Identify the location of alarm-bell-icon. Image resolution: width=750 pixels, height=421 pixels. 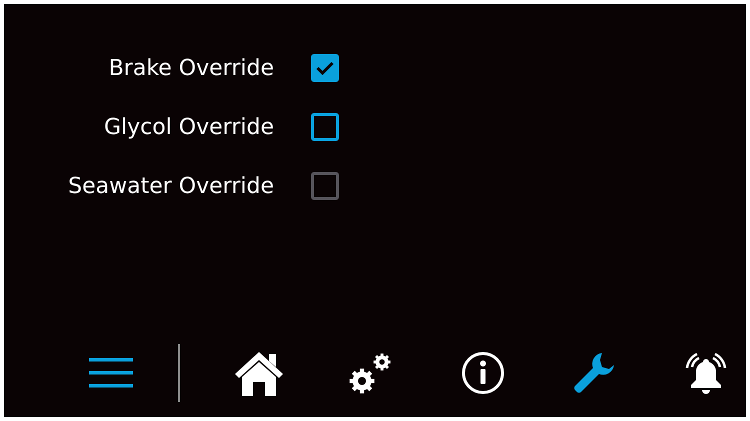
(706, 373).